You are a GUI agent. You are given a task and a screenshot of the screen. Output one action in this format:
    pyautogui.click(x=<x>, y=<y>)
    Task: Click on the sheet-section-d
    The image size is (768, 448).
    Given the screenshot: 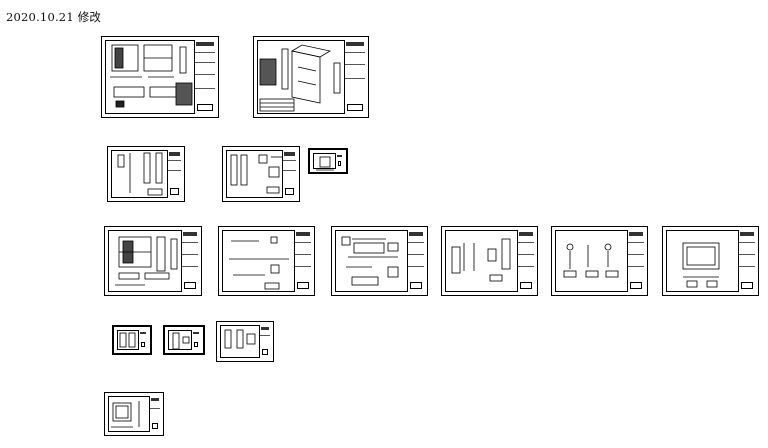 What is the action you would take?
    pyautogui.click(x=599, y=261)
    